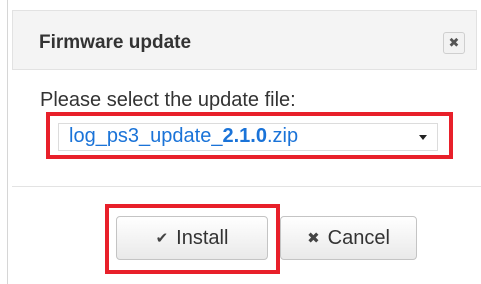  I want to click on cancel-button: ✖ Cancel, so click(348, 238).